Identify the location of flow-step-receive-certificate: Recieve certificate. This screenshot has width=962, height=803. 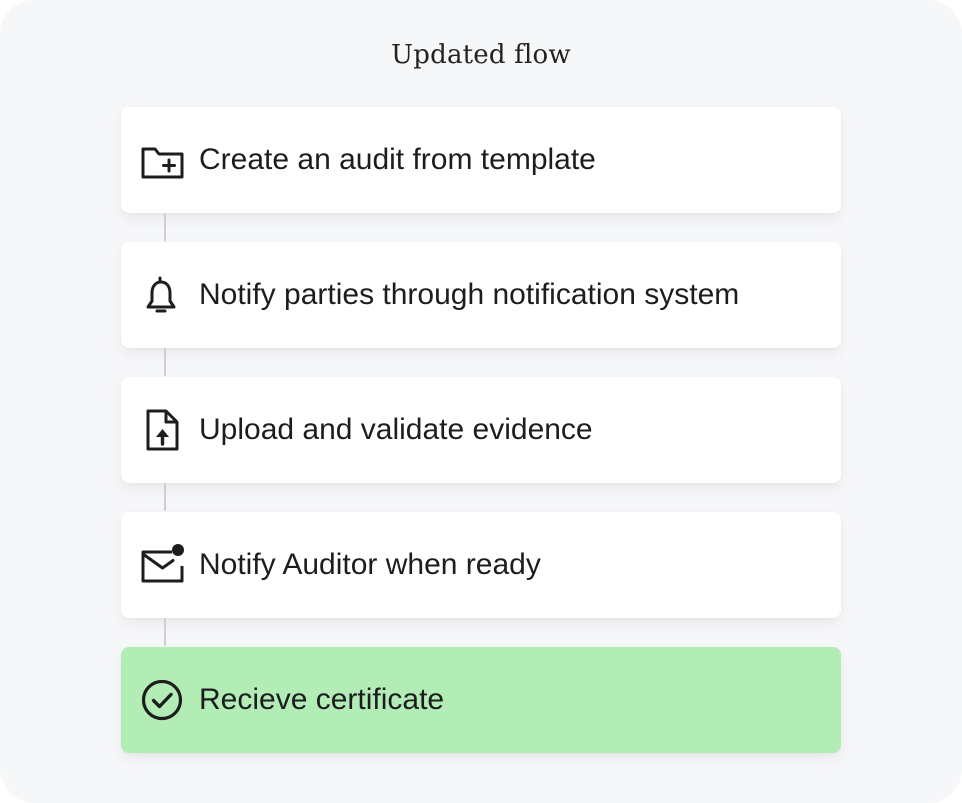
(481, 700).